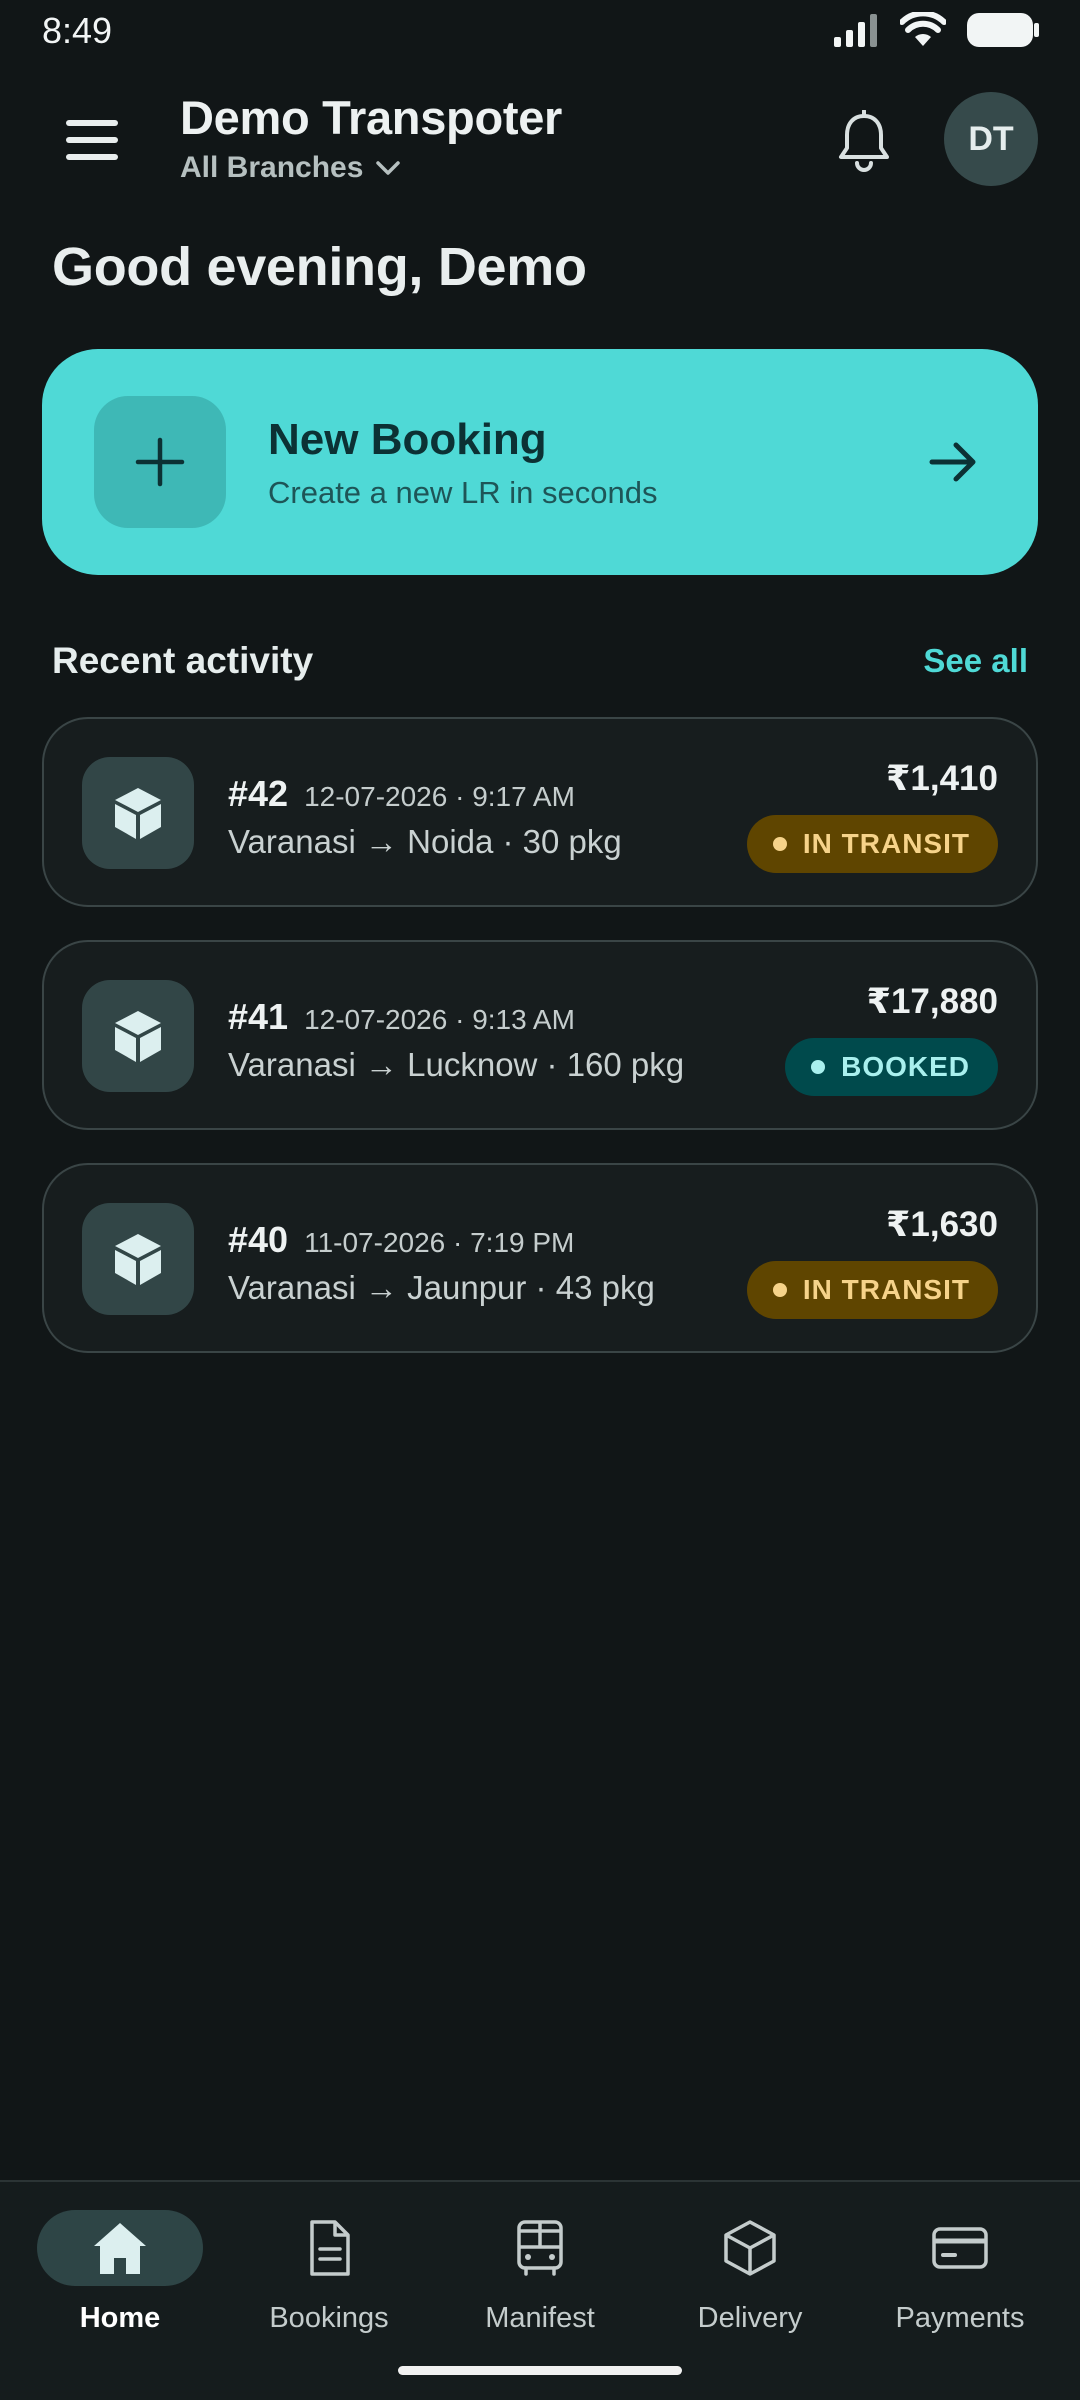  What do you see at coordinates (272, 167) in the screenshot?
I see `branch-label: All Branches` at bounding box center [272, 167].